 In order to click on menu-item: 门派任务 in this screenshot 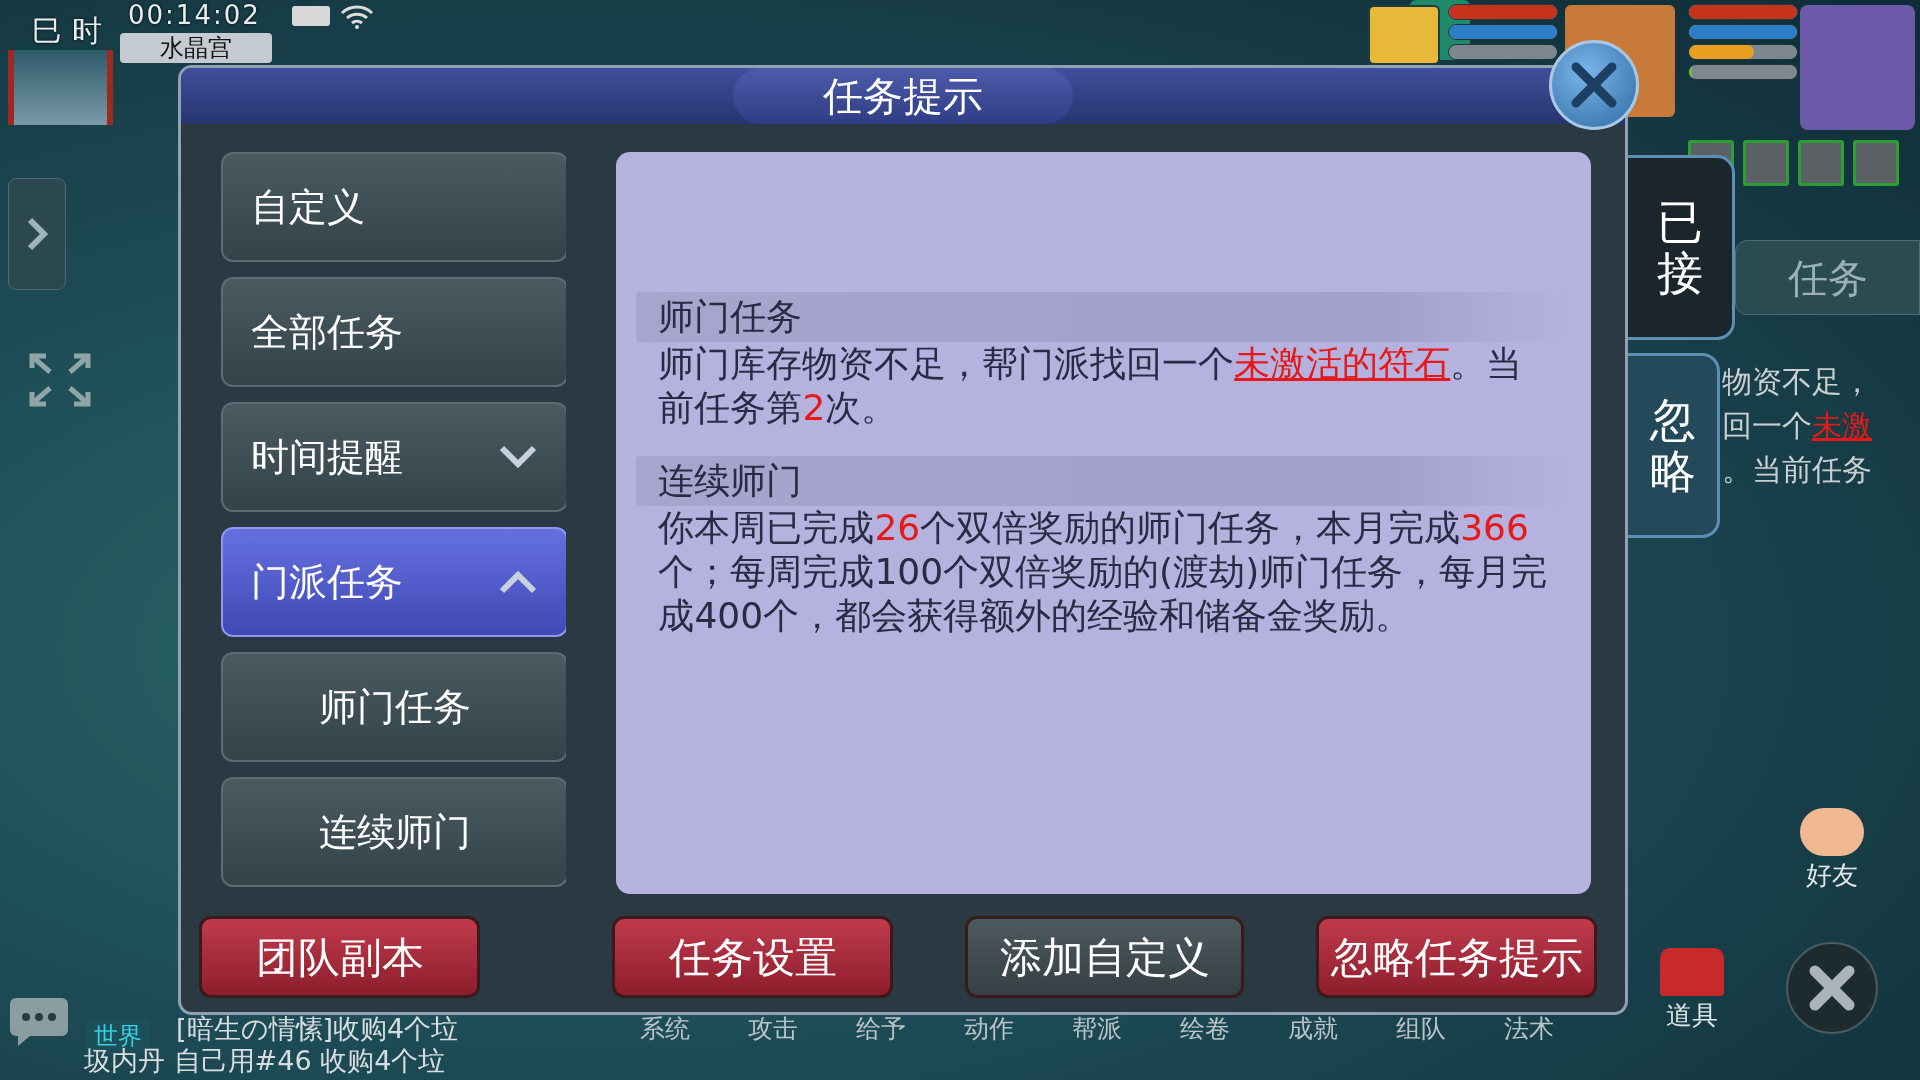, I will do `click(394, 582)`.